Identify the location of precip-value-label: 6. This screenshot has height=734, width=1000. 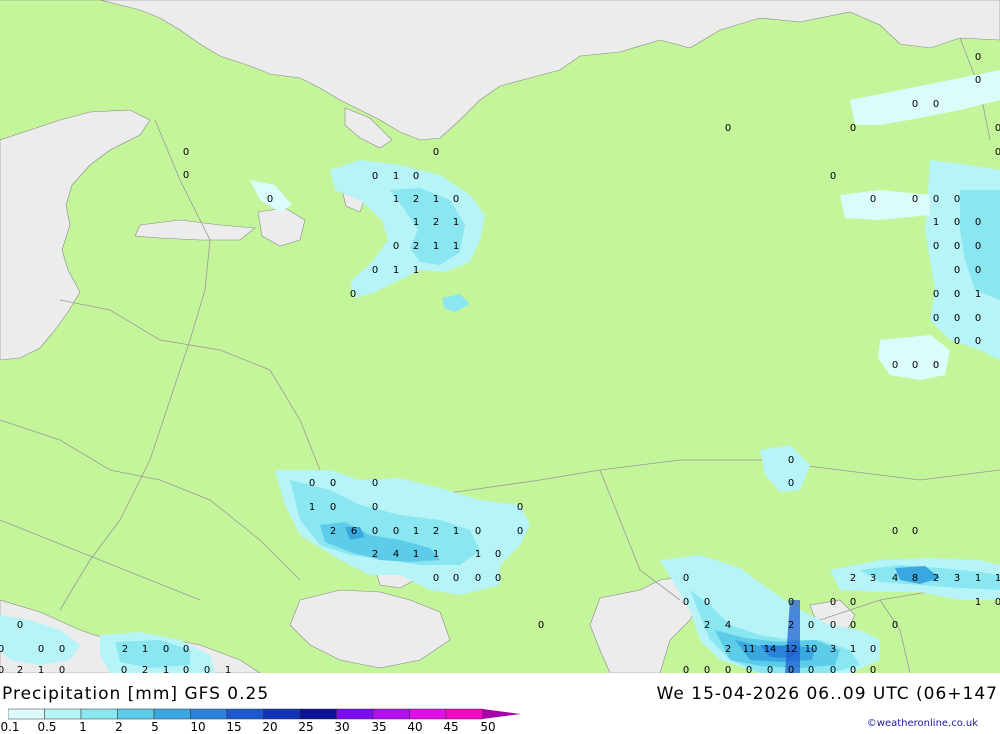
(354, 531).